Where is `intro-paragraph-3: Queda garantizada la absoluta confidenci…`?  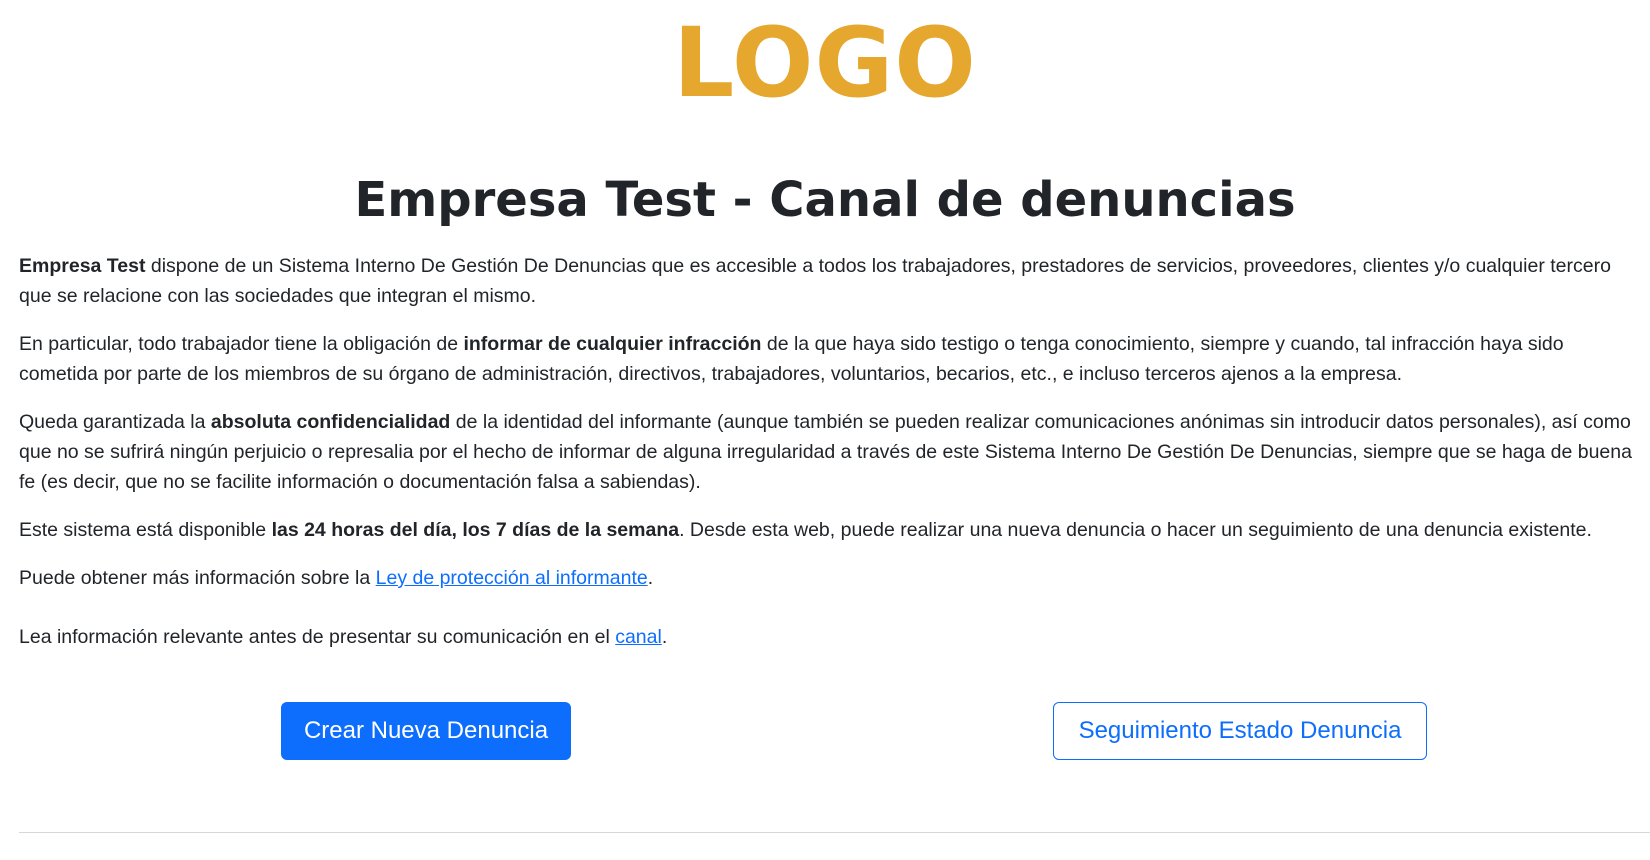 intro-paragraph-3: Queda garantizada la absoluta confidenci… is located at coordinates (826, 452).